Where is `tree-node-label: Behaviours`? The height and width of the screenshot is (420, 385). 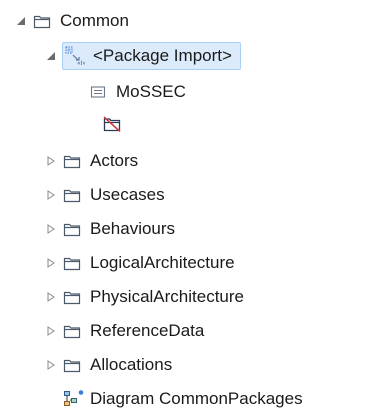
tree-node-label: Behaviours is located at coordinates (133, 228).